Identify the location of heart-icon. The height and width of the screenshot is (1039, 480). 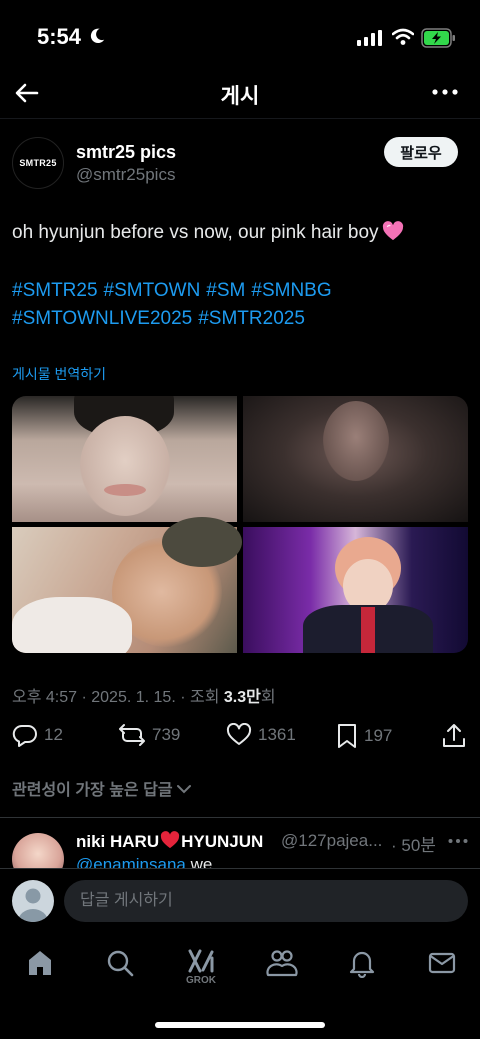
(239, 734).